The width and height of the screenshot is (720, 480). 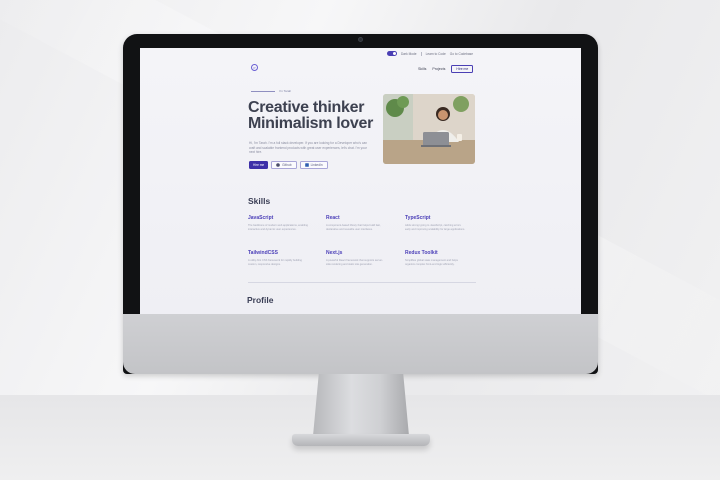 I want to click on skill-name: TypeScript, so click(x=418, y=218).